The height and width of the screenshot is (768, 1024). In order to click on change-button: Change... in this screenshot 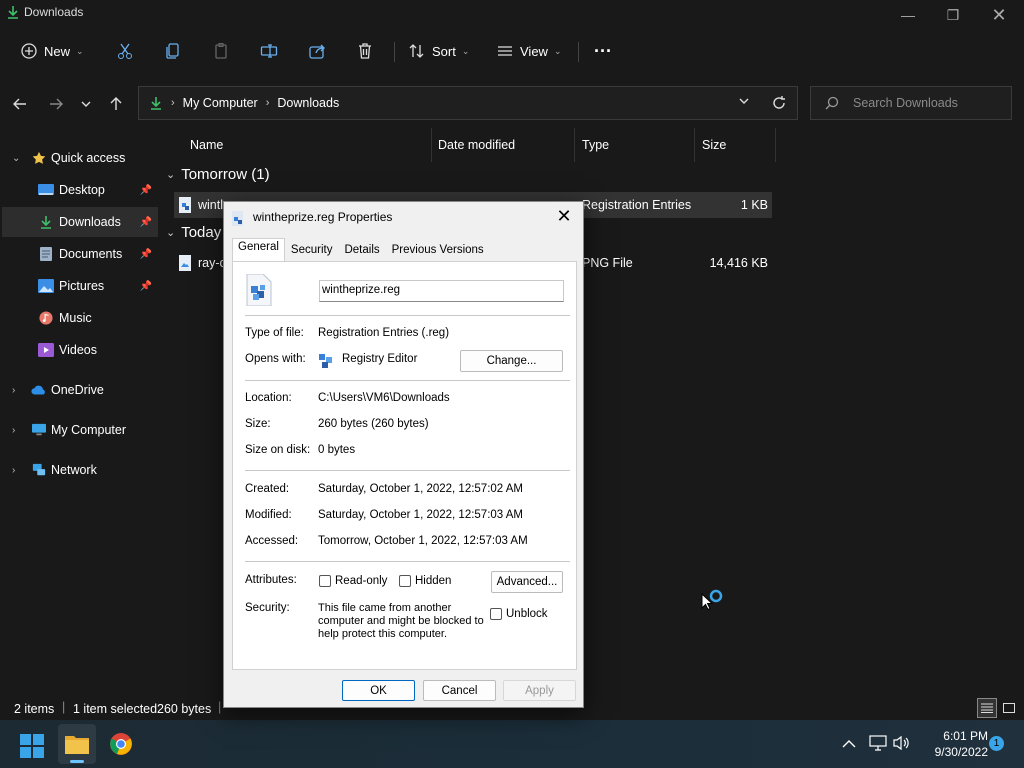, I will do `click(511, 361)`.